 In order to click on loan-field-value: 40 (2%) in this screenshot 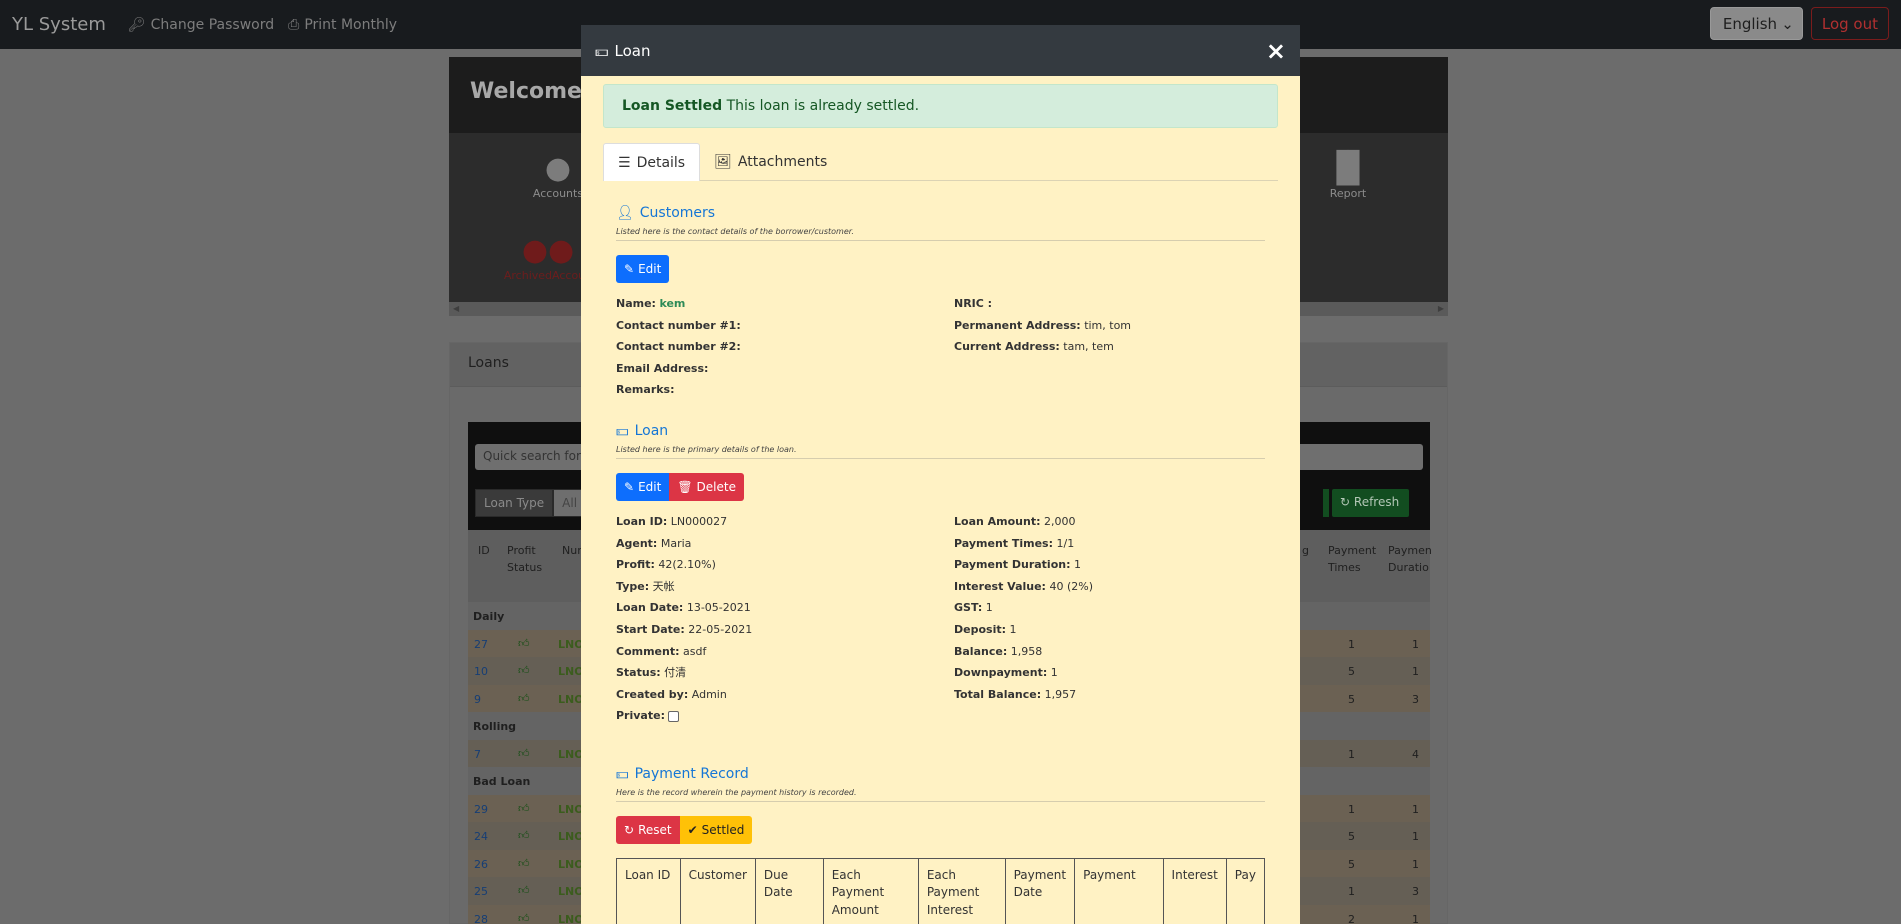, I will do `click(1071, 586)`.